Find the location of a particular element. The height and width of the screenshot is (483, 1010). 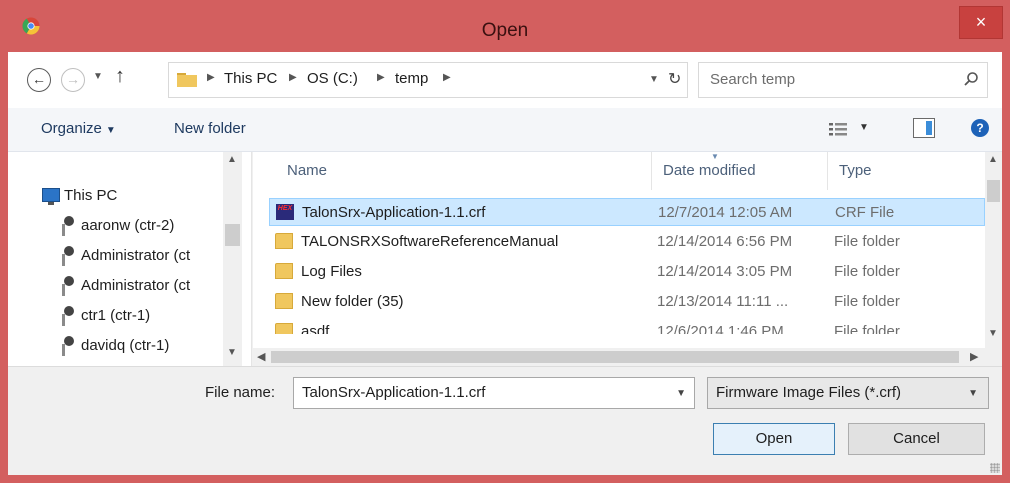

column-header-type: Type is located at coordinates (855, 170).